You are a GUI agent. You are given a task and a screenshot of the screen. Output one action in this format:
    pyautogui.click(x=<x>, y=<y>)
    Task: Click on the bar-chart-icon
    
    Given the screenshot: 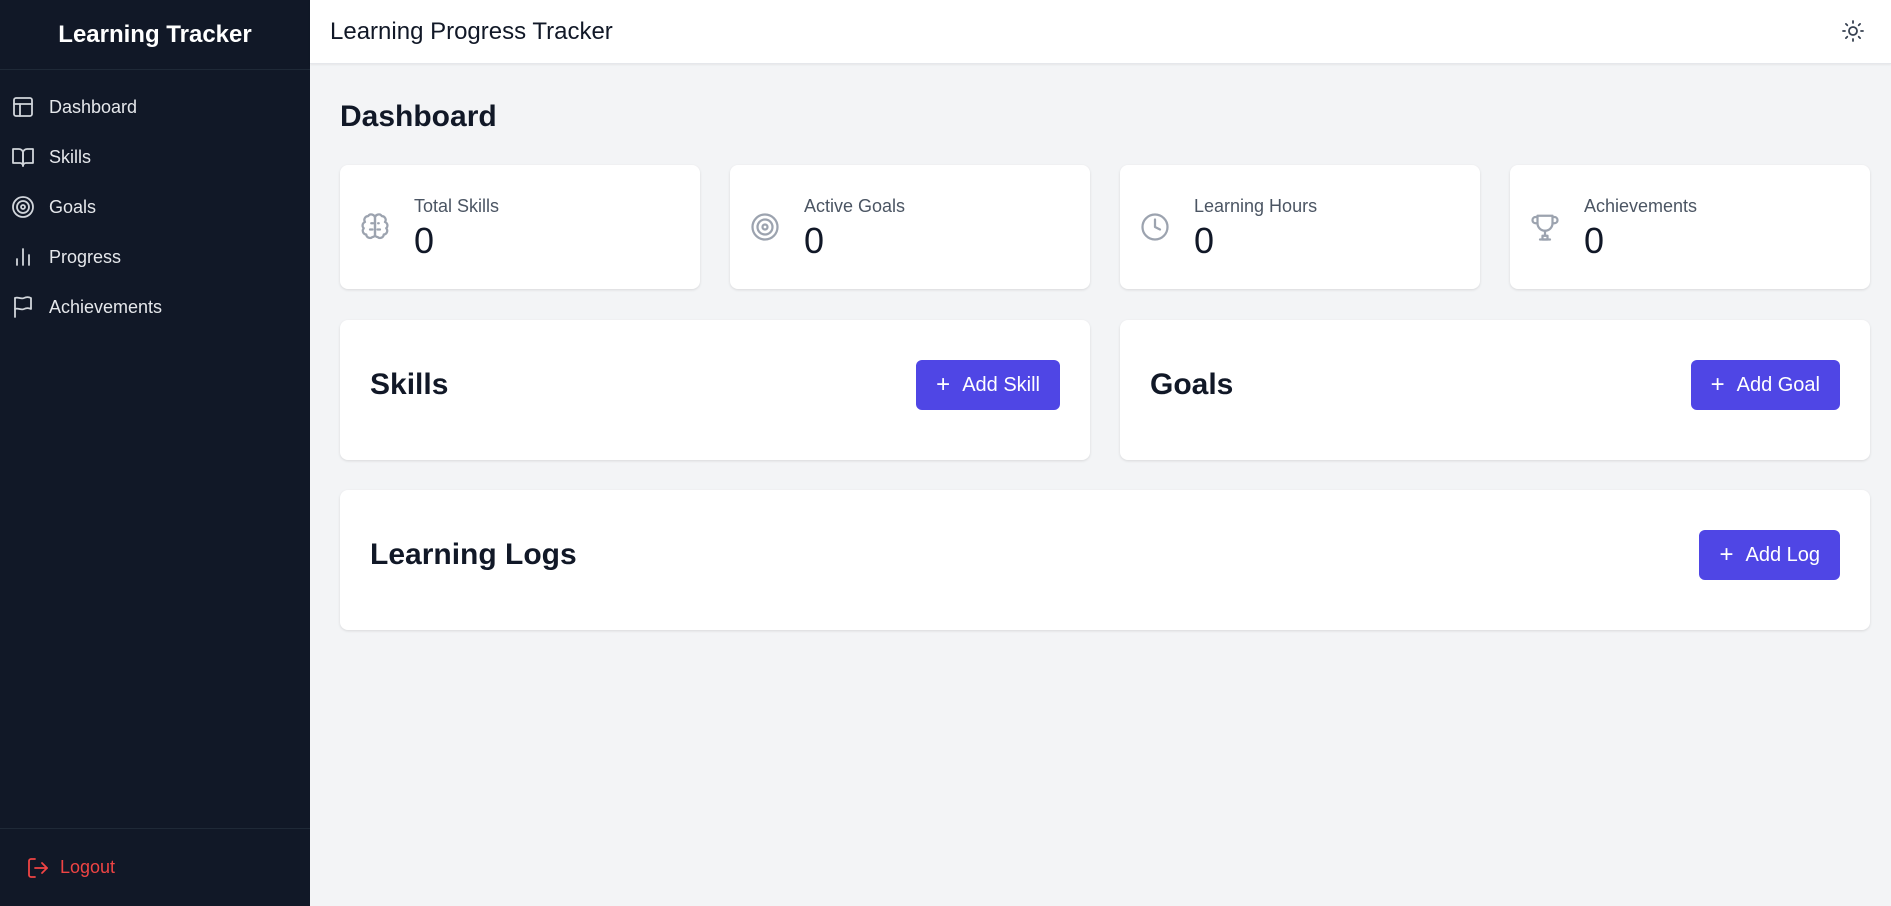 What is the action you would take?
    pyautogui.click(x=23, y=257)
    